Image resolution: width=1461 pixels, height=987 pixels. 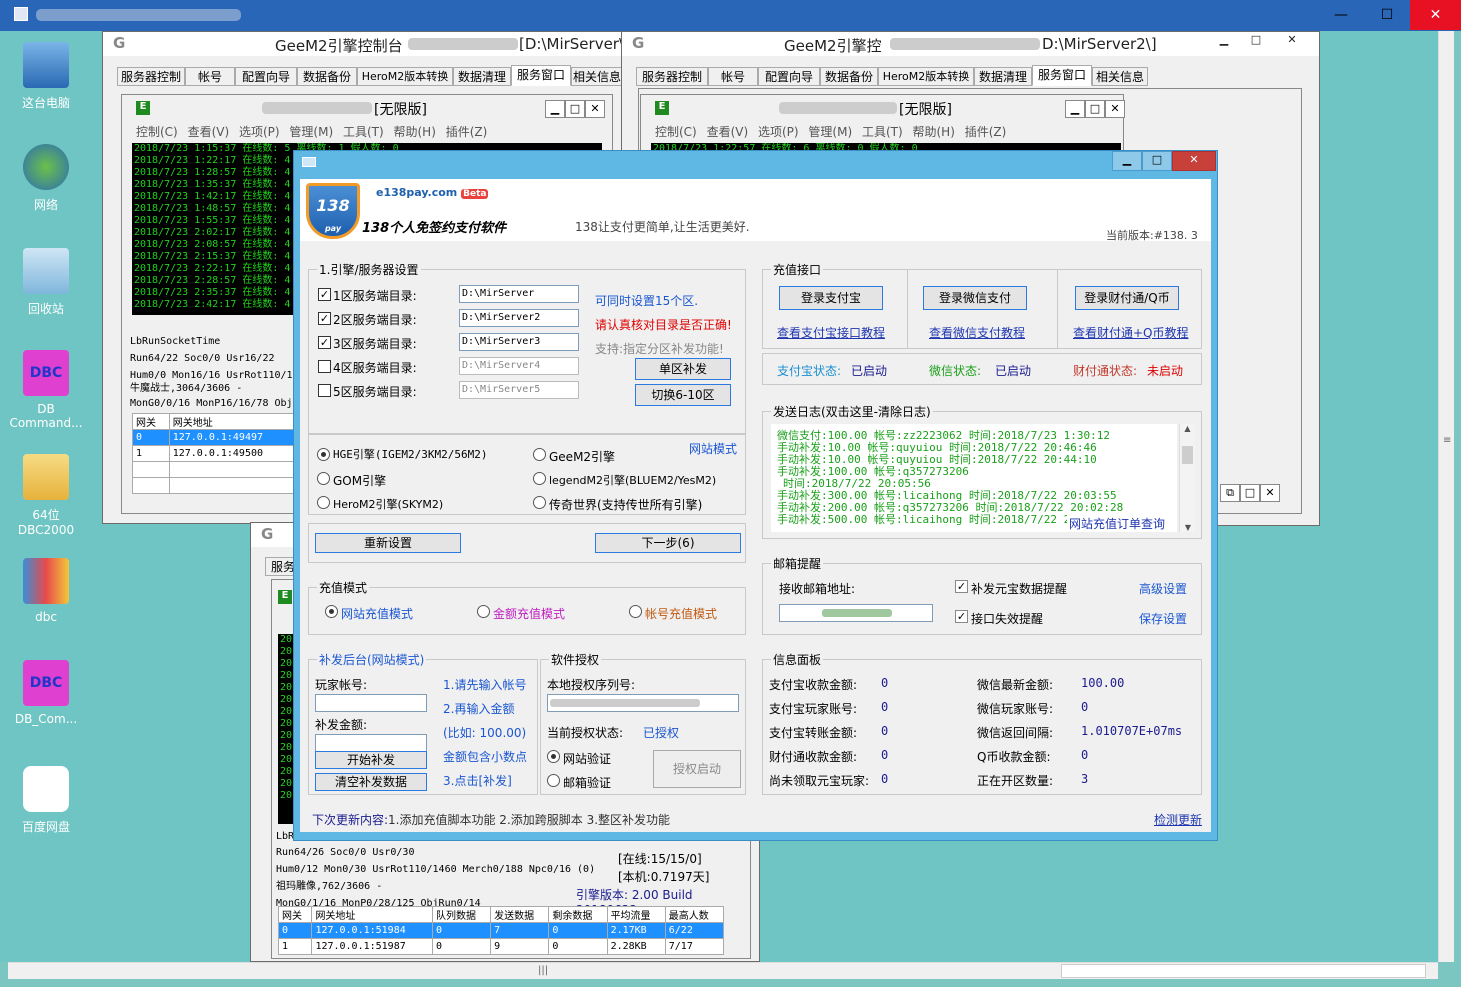 What do you see at coordinates (1127, 298) in the screenshot?
I see `tenpay-login-button: 登录财付通/Q币` at bounding box center [1127, 298].